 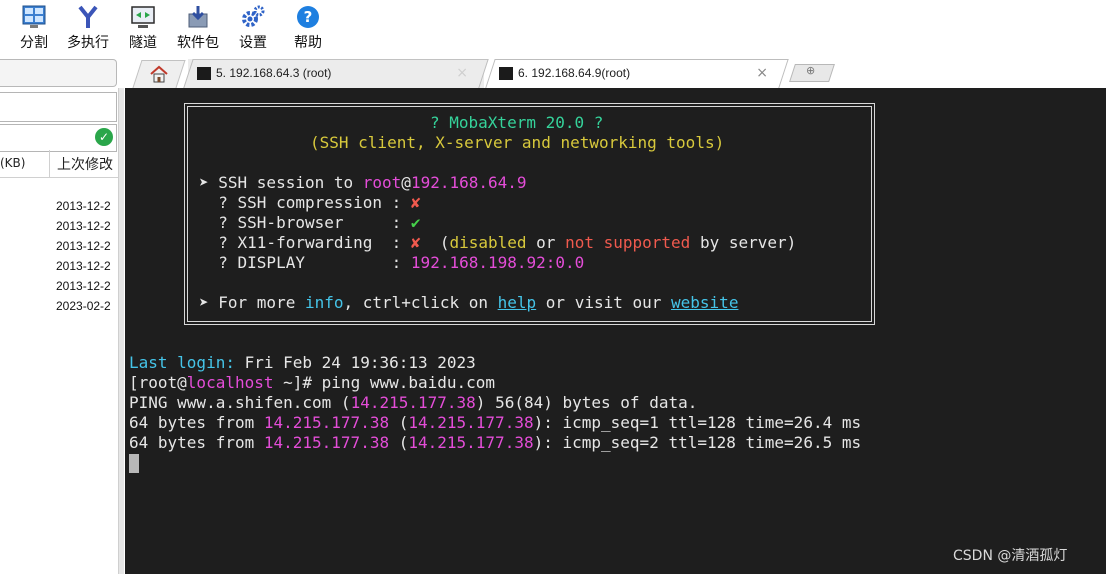 I want to click on multiexec-button: 多执行, so click(x=88, y=27).